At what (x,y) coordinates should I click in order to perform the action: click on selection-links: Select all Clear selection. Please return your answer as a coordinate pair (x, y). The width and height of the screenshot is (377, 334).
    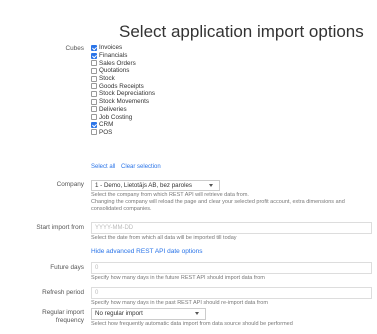
    Looking at the image, I should click on (128, 167).